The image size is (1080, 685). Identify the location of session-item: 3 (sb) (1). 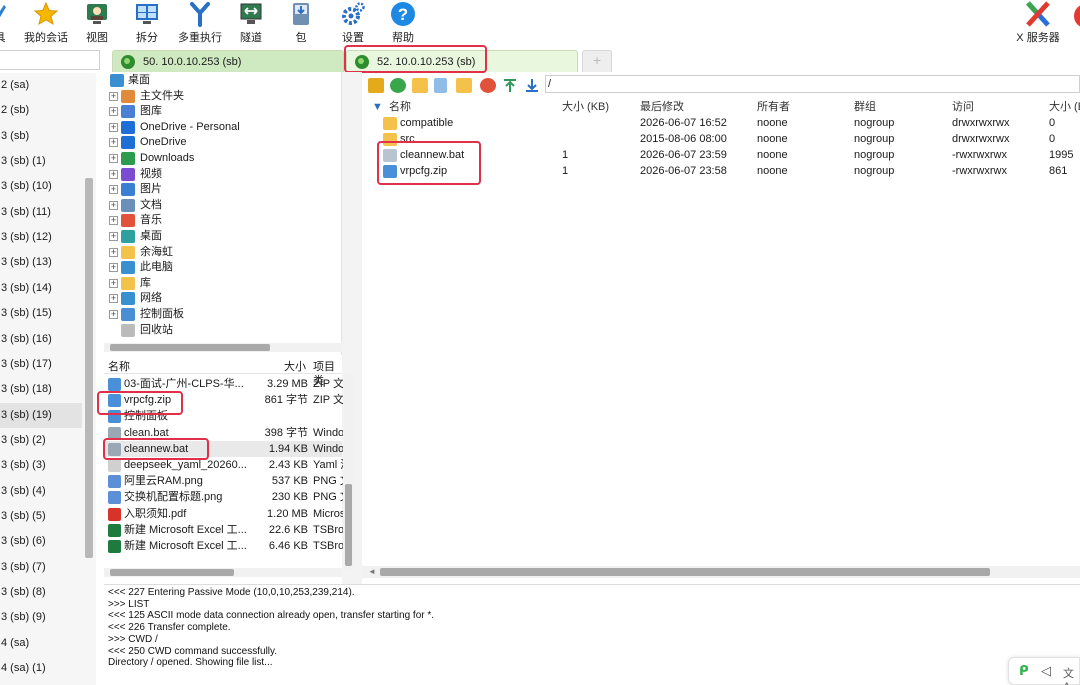
(41, 161).